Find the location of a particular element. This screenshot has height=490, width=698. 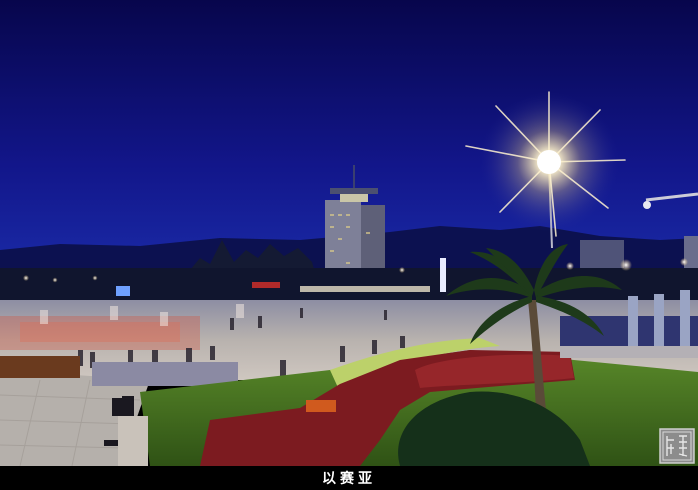

pool-edge is located at coordinates (629, 352).